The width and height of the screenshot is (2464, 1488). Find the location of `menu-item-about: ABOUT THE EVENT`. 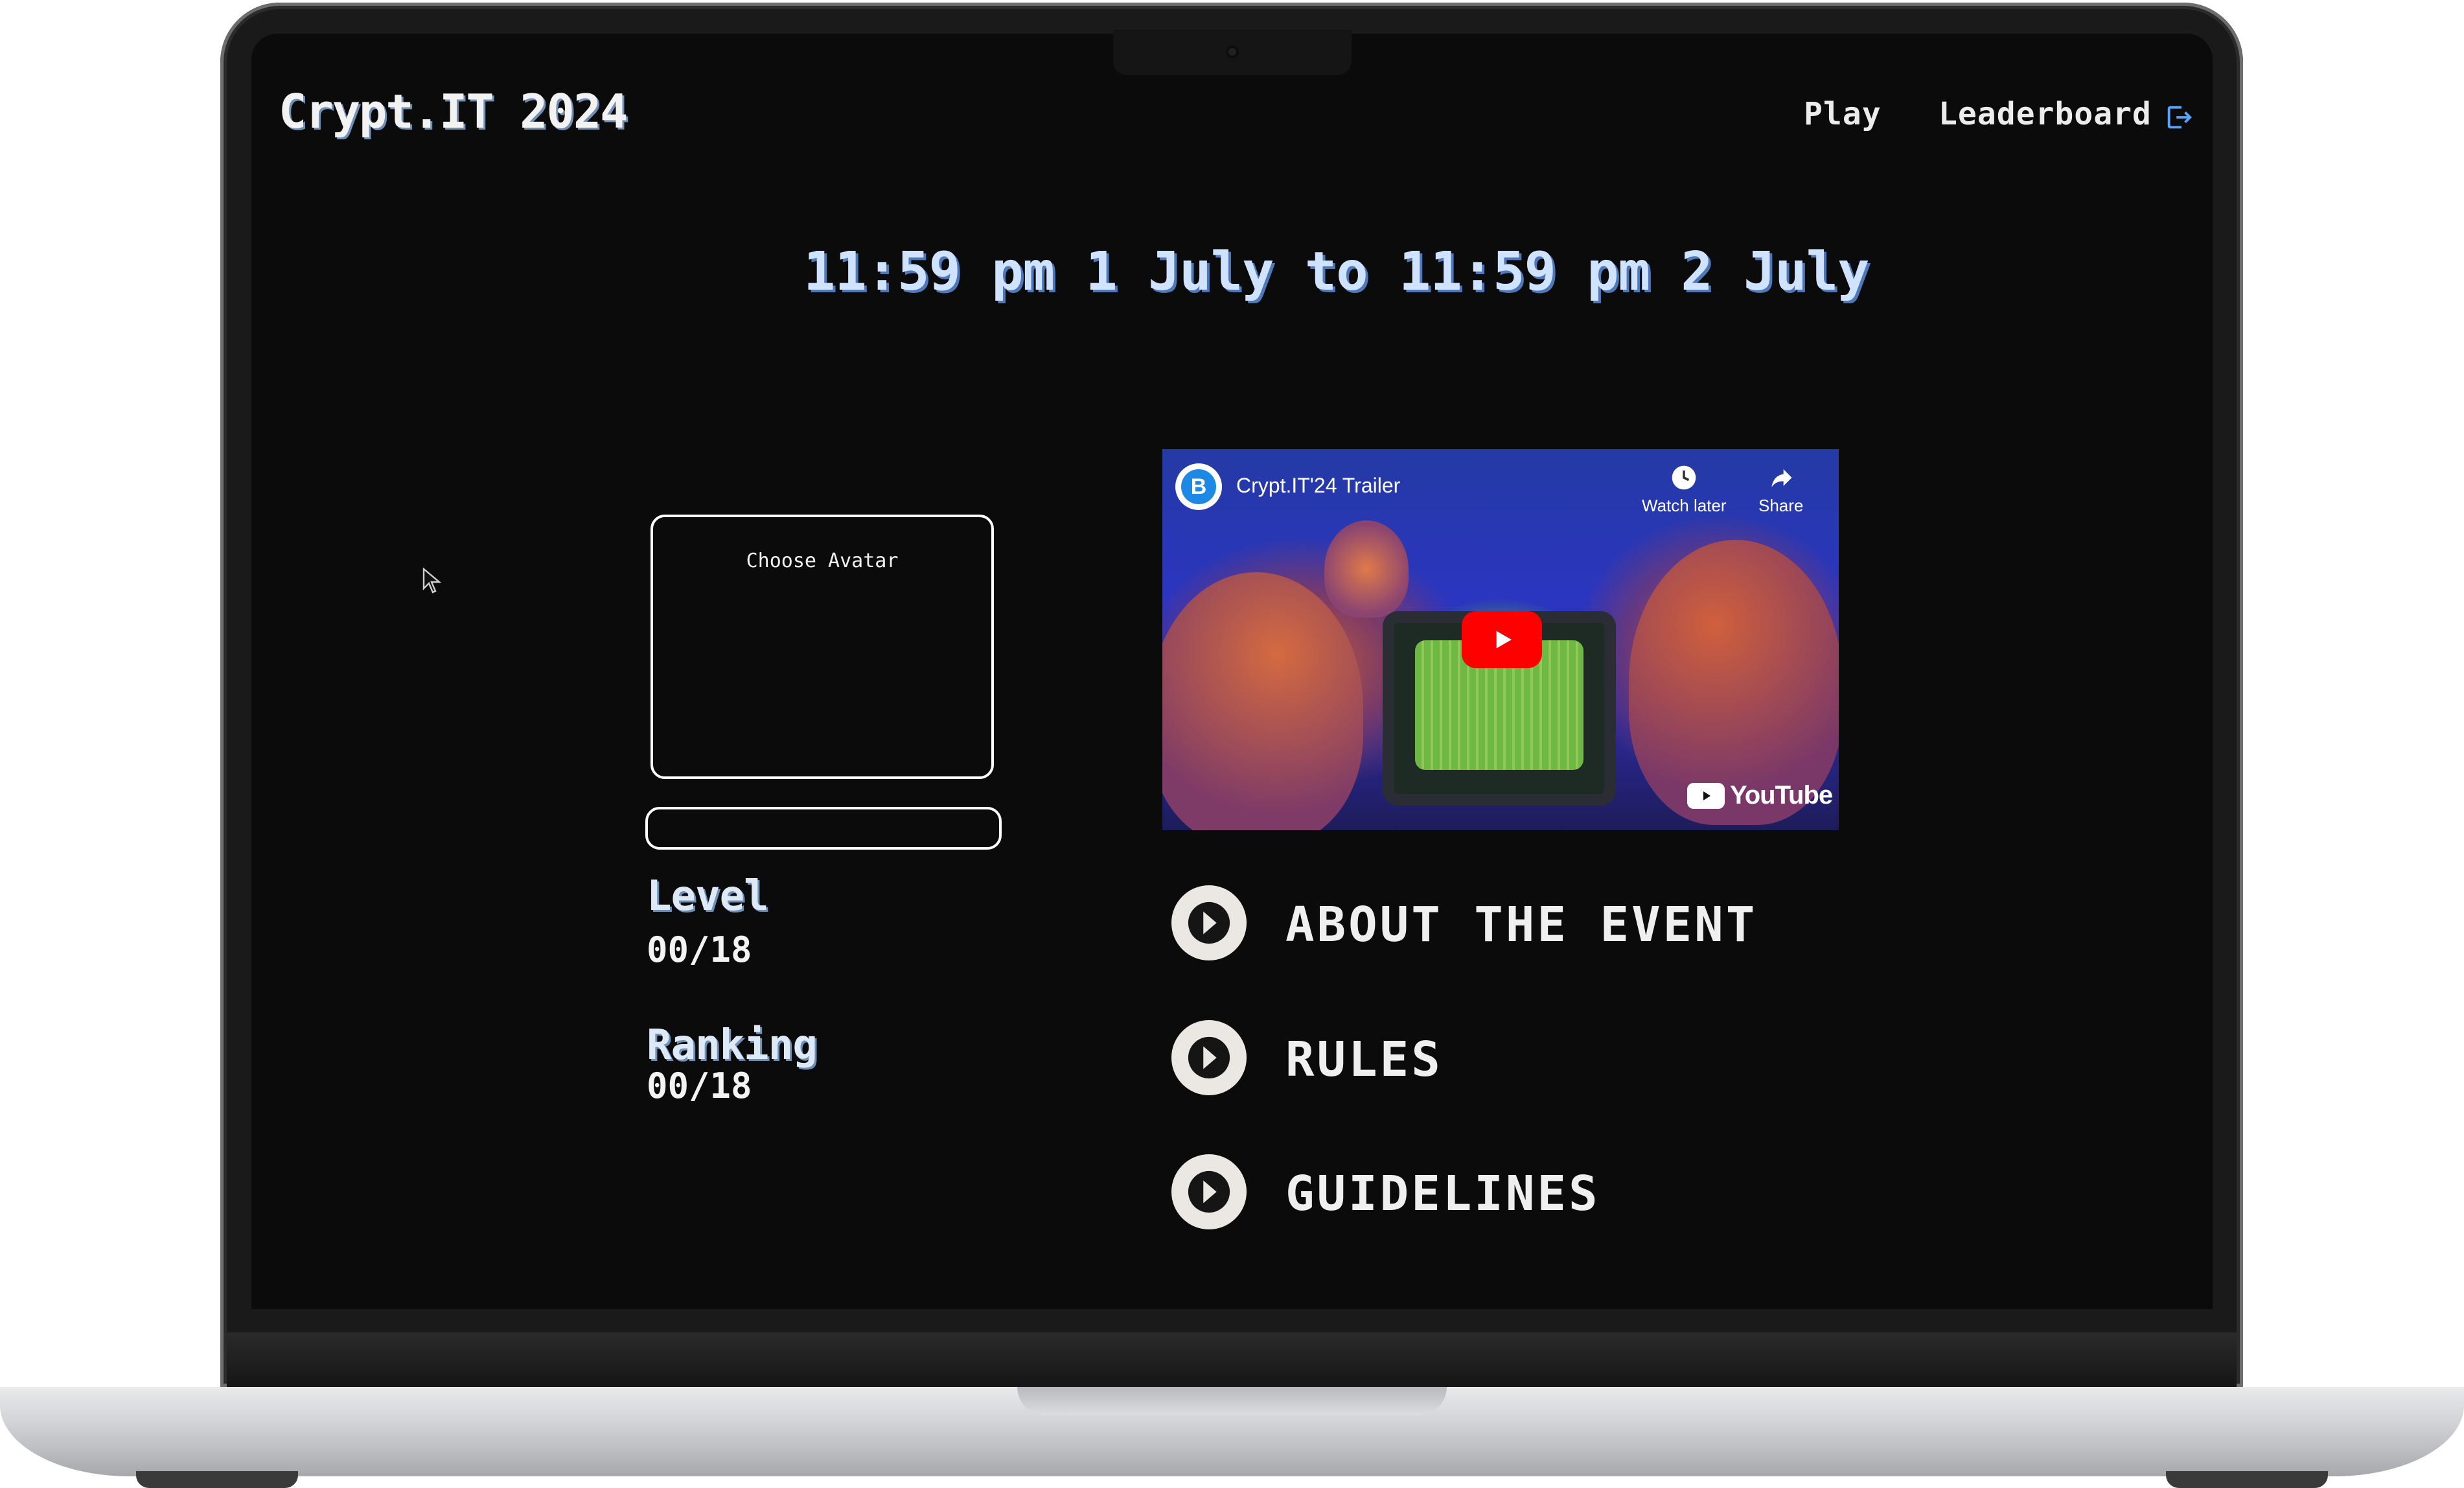

menu-item-about: ABOUT THE EVENT is located at coordinates (1527, 924).